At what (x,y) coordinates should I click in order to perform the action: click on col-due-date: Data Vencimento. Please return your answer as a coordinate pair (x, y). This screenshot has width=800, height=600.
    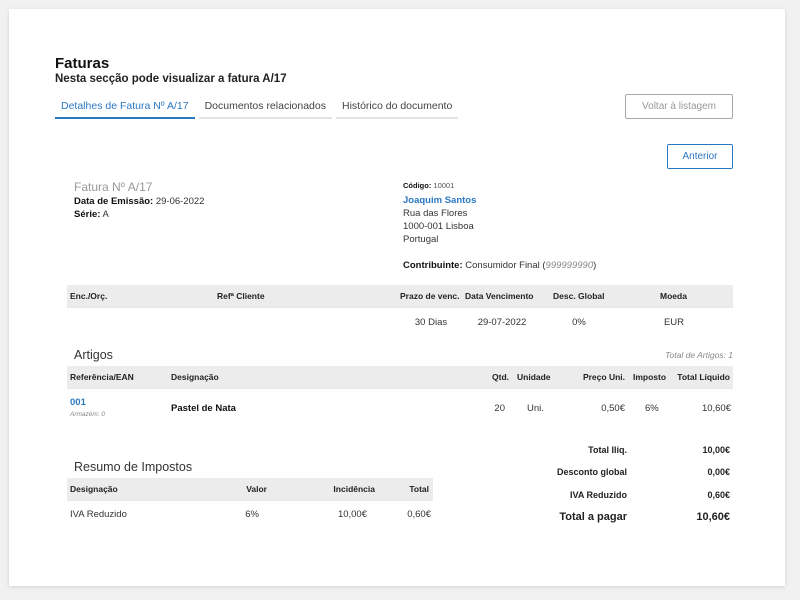
    Looking at the image, I should click on (499, 296).